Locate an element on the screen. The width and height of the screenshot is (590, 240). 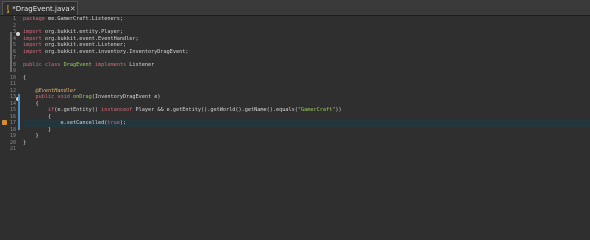
code-token: ); is located at coordinates (123, 123).